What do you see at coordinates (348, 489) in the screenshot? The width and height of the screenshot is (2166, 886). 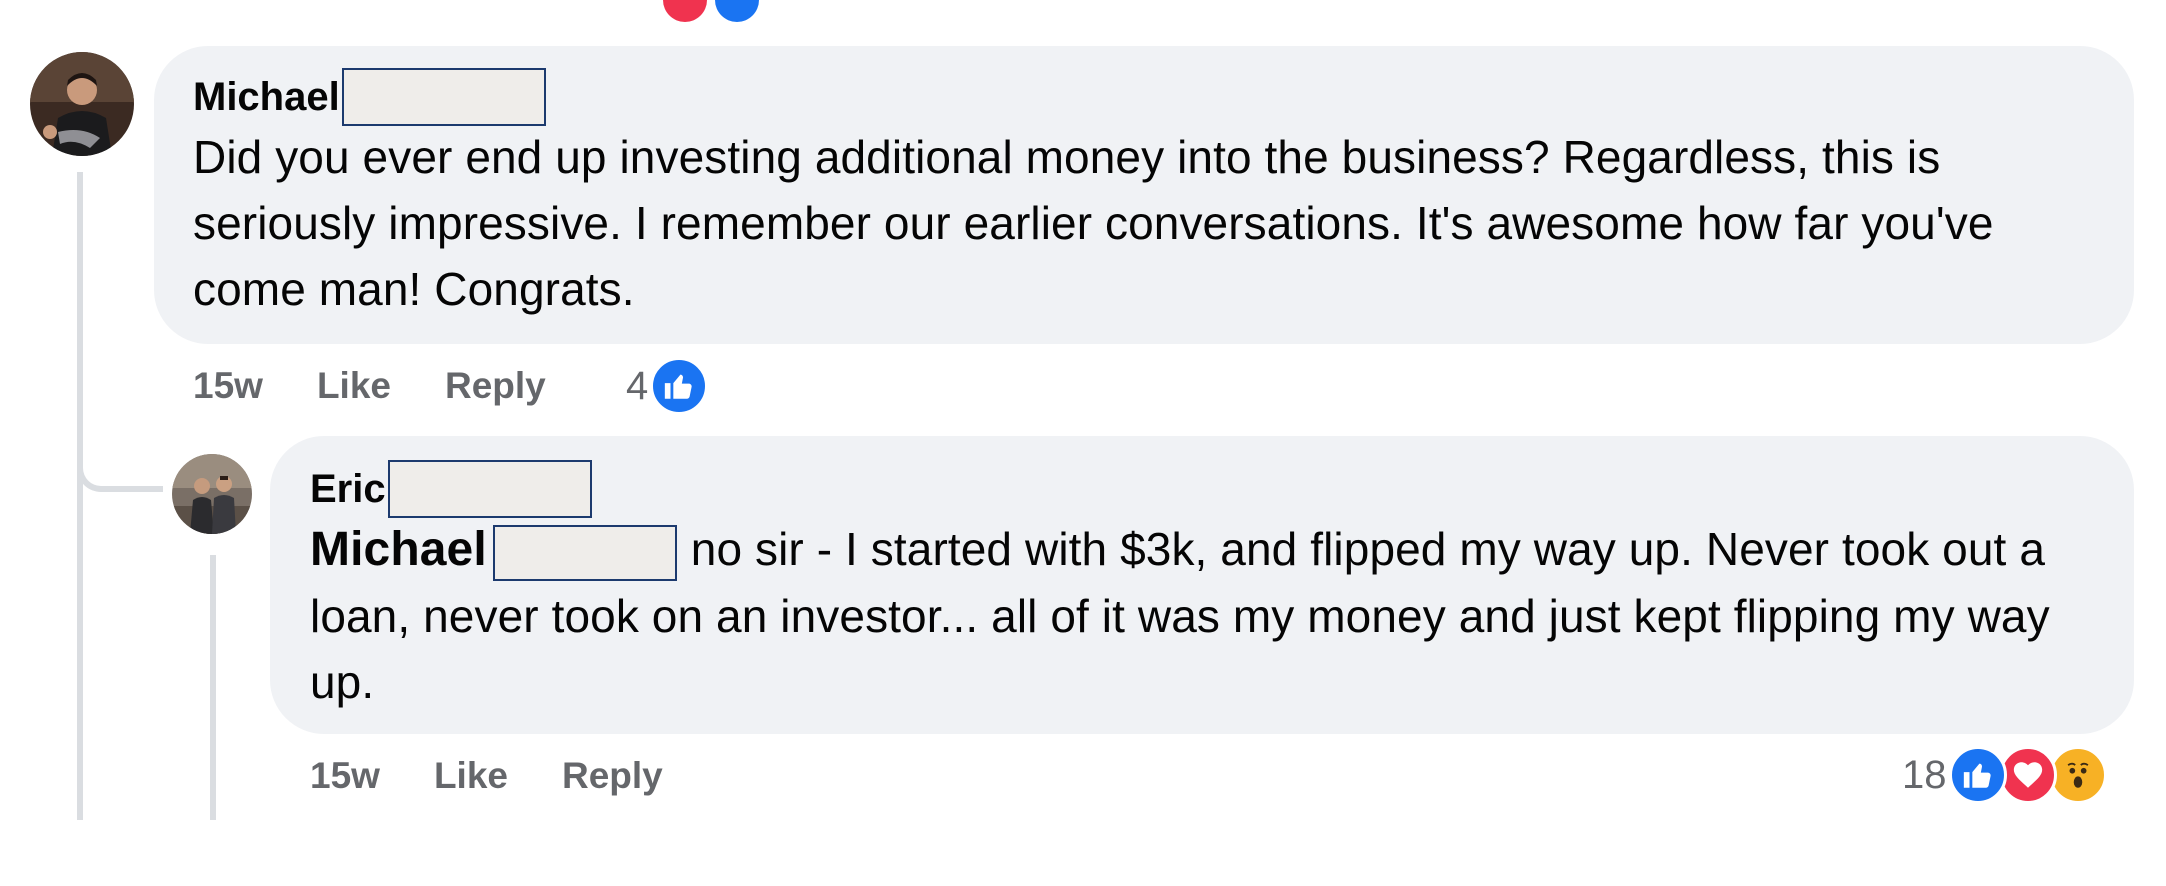 I see `author-name: Eric` at bounding box center [348, 489].